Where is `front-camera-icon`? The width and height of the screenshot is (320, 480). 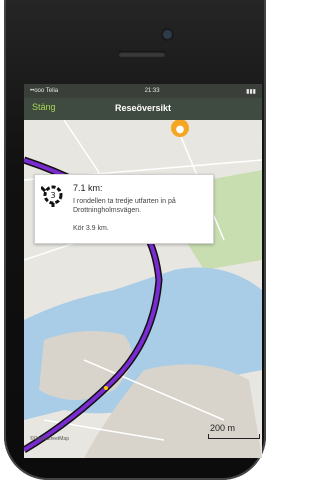
front-camera-icon is located at coordinates (167, 34).